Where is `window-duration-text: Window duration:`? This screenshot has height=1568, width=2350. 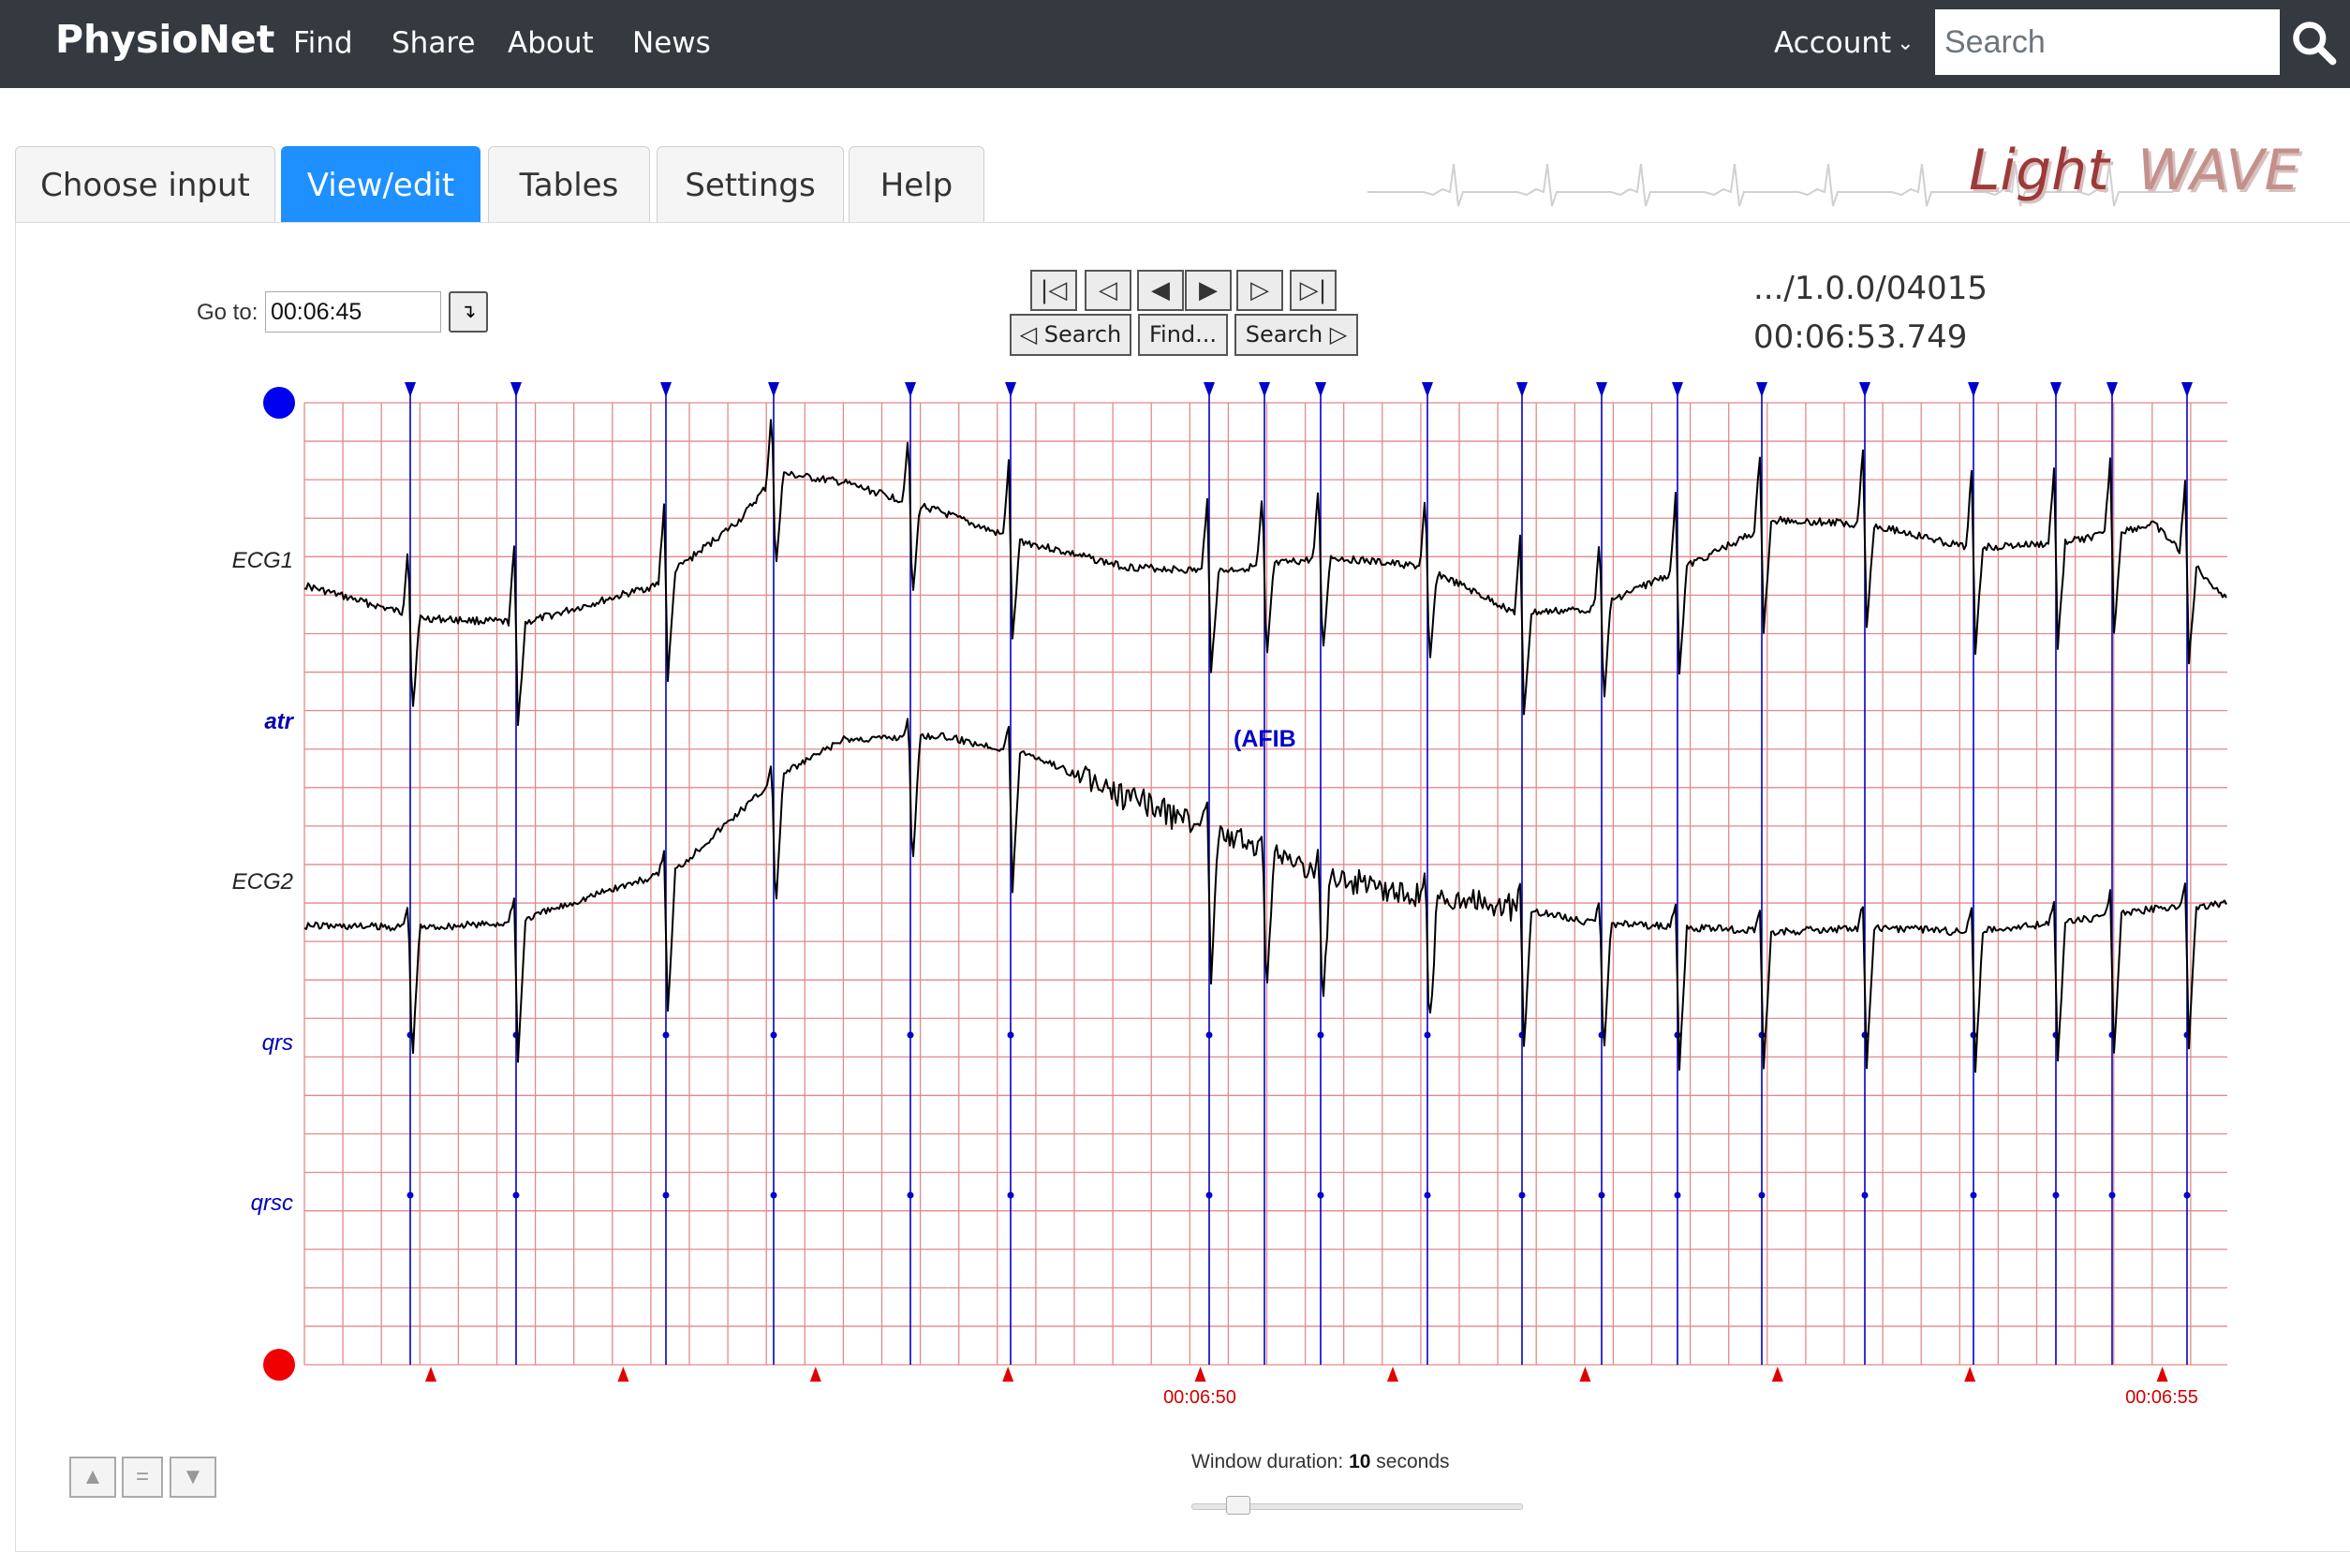 window-duration-text: Window duration: is located at coordinates (1267, 1461).